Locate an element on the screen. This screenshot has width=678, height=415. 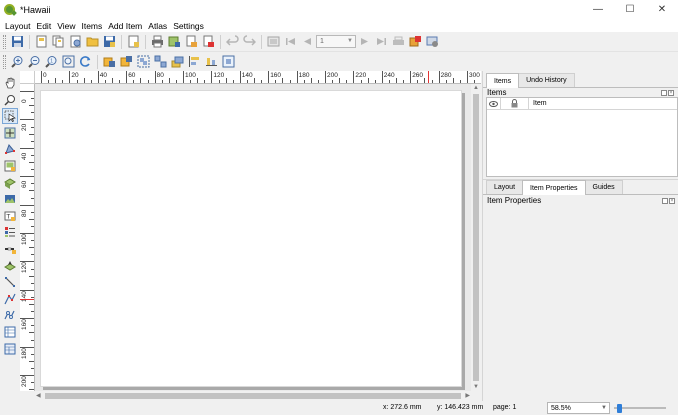
atlas-settings-button is located at coordinates (433, 42).